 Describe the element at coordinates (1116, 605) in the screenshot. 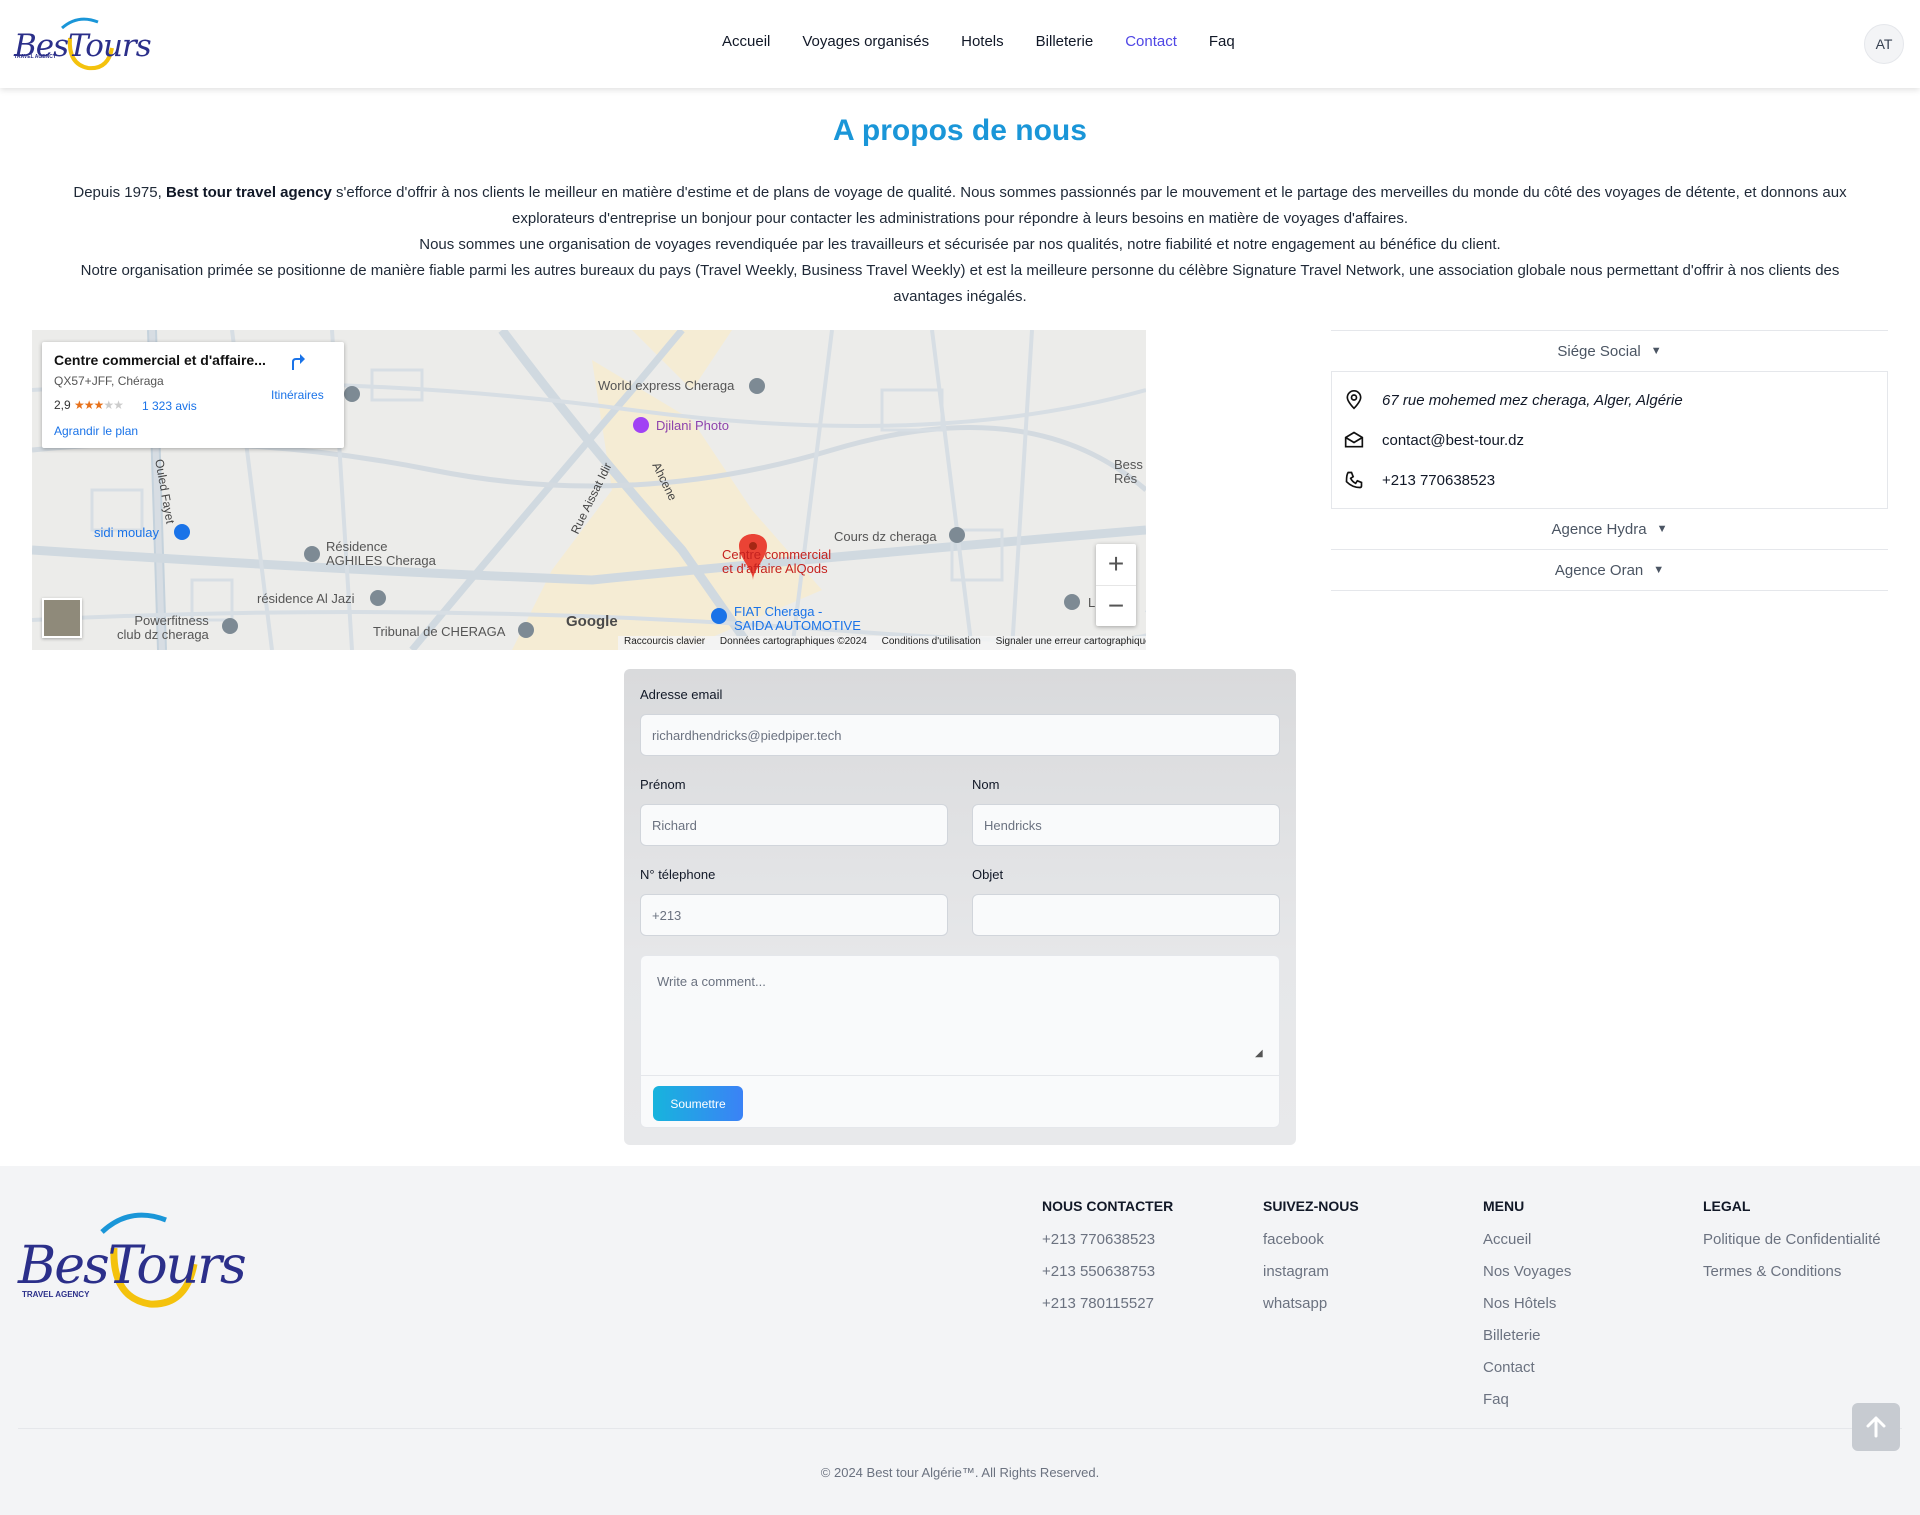

I see `zoom-out-button: −` at that location.